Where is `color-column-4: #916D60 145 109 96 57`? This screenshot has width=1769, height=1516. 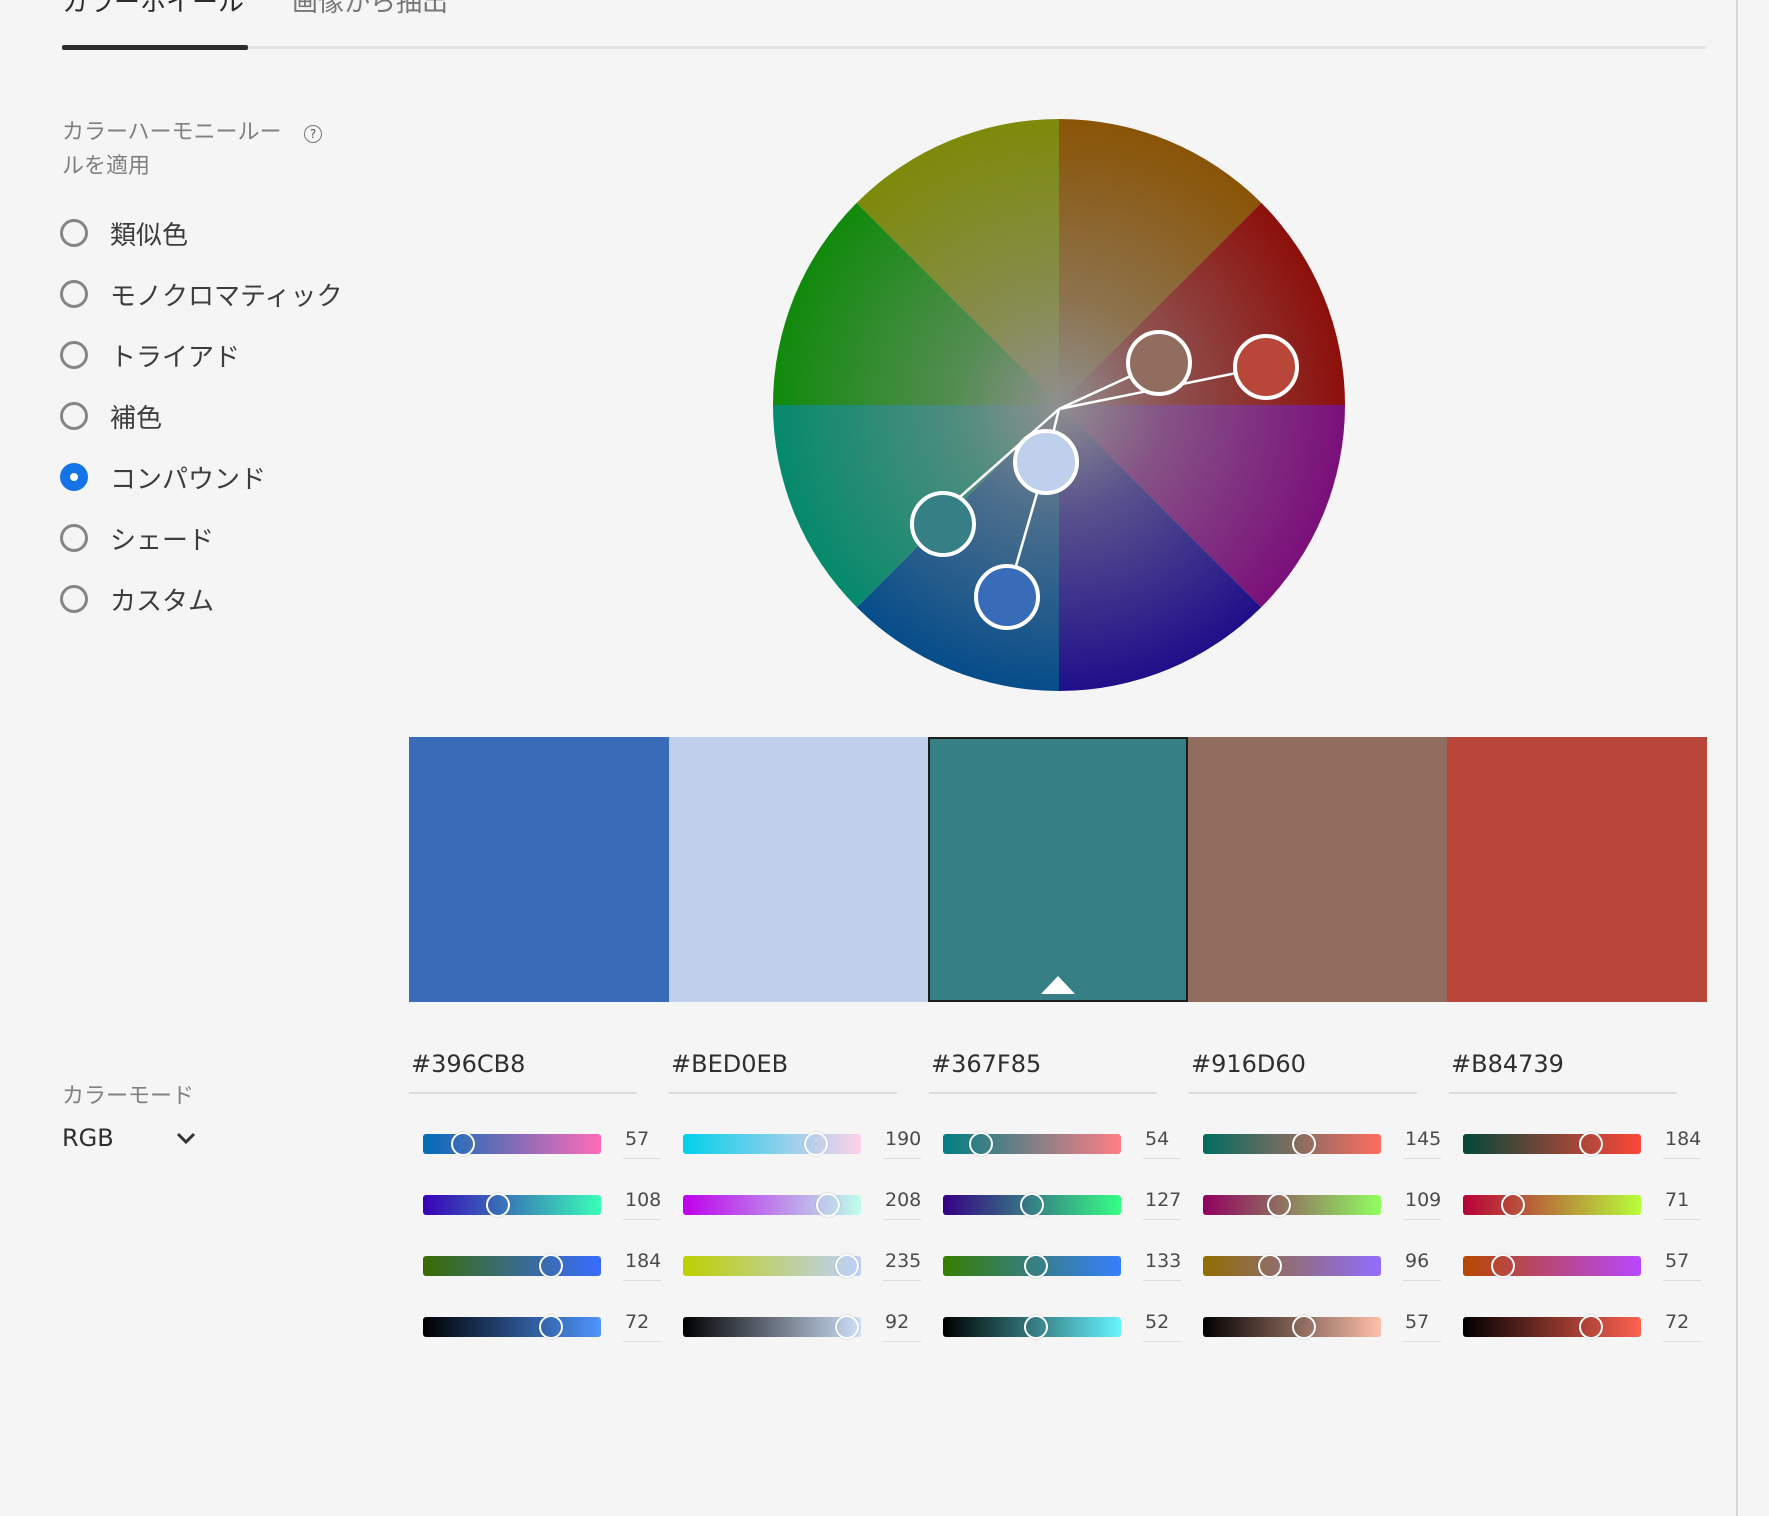
color-column-4: #916D60 145 109 96 57 is located at coordinates (1315, 1196).